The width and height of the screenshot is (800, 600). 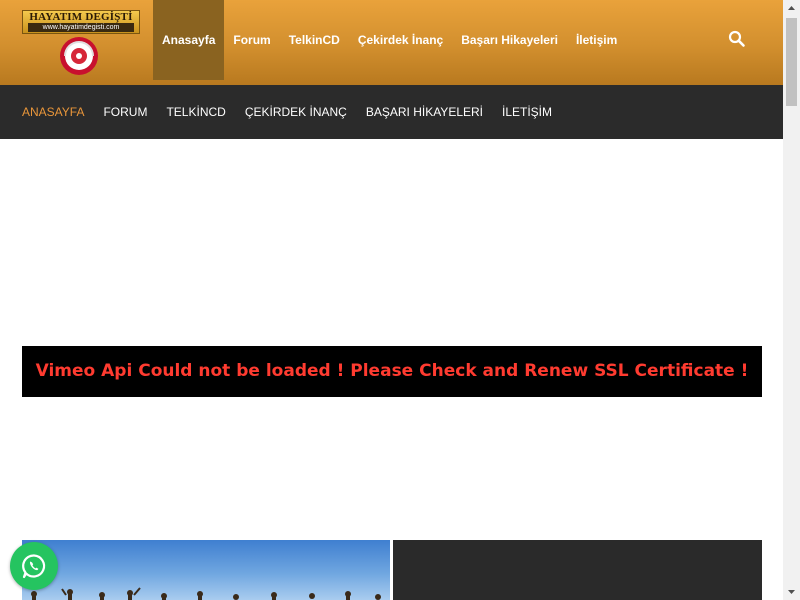 I want to click on vertical-scrollbar, so click(x=791, y=300).